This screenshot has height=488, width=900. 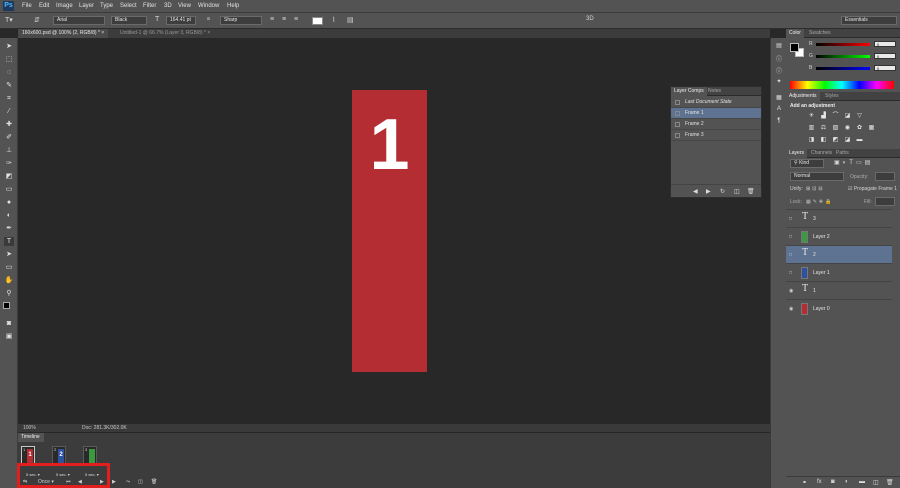 What do you see at coordinates (128, 6) in the screenshot?
I see `menu-select: Select` at bounding box center [128, 6].